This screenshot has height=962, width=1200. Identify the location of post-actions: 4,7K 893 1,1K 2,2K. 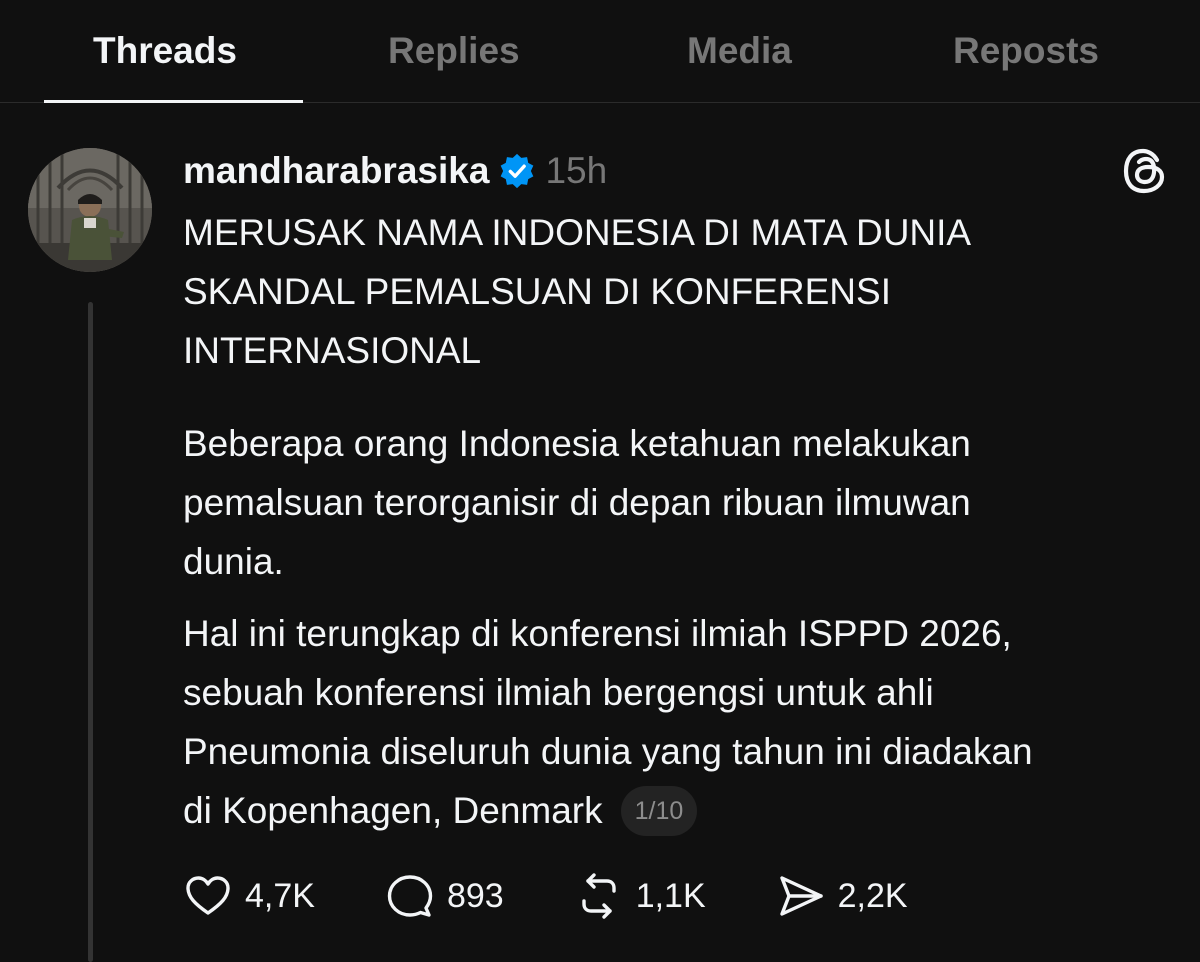
(580, 896).